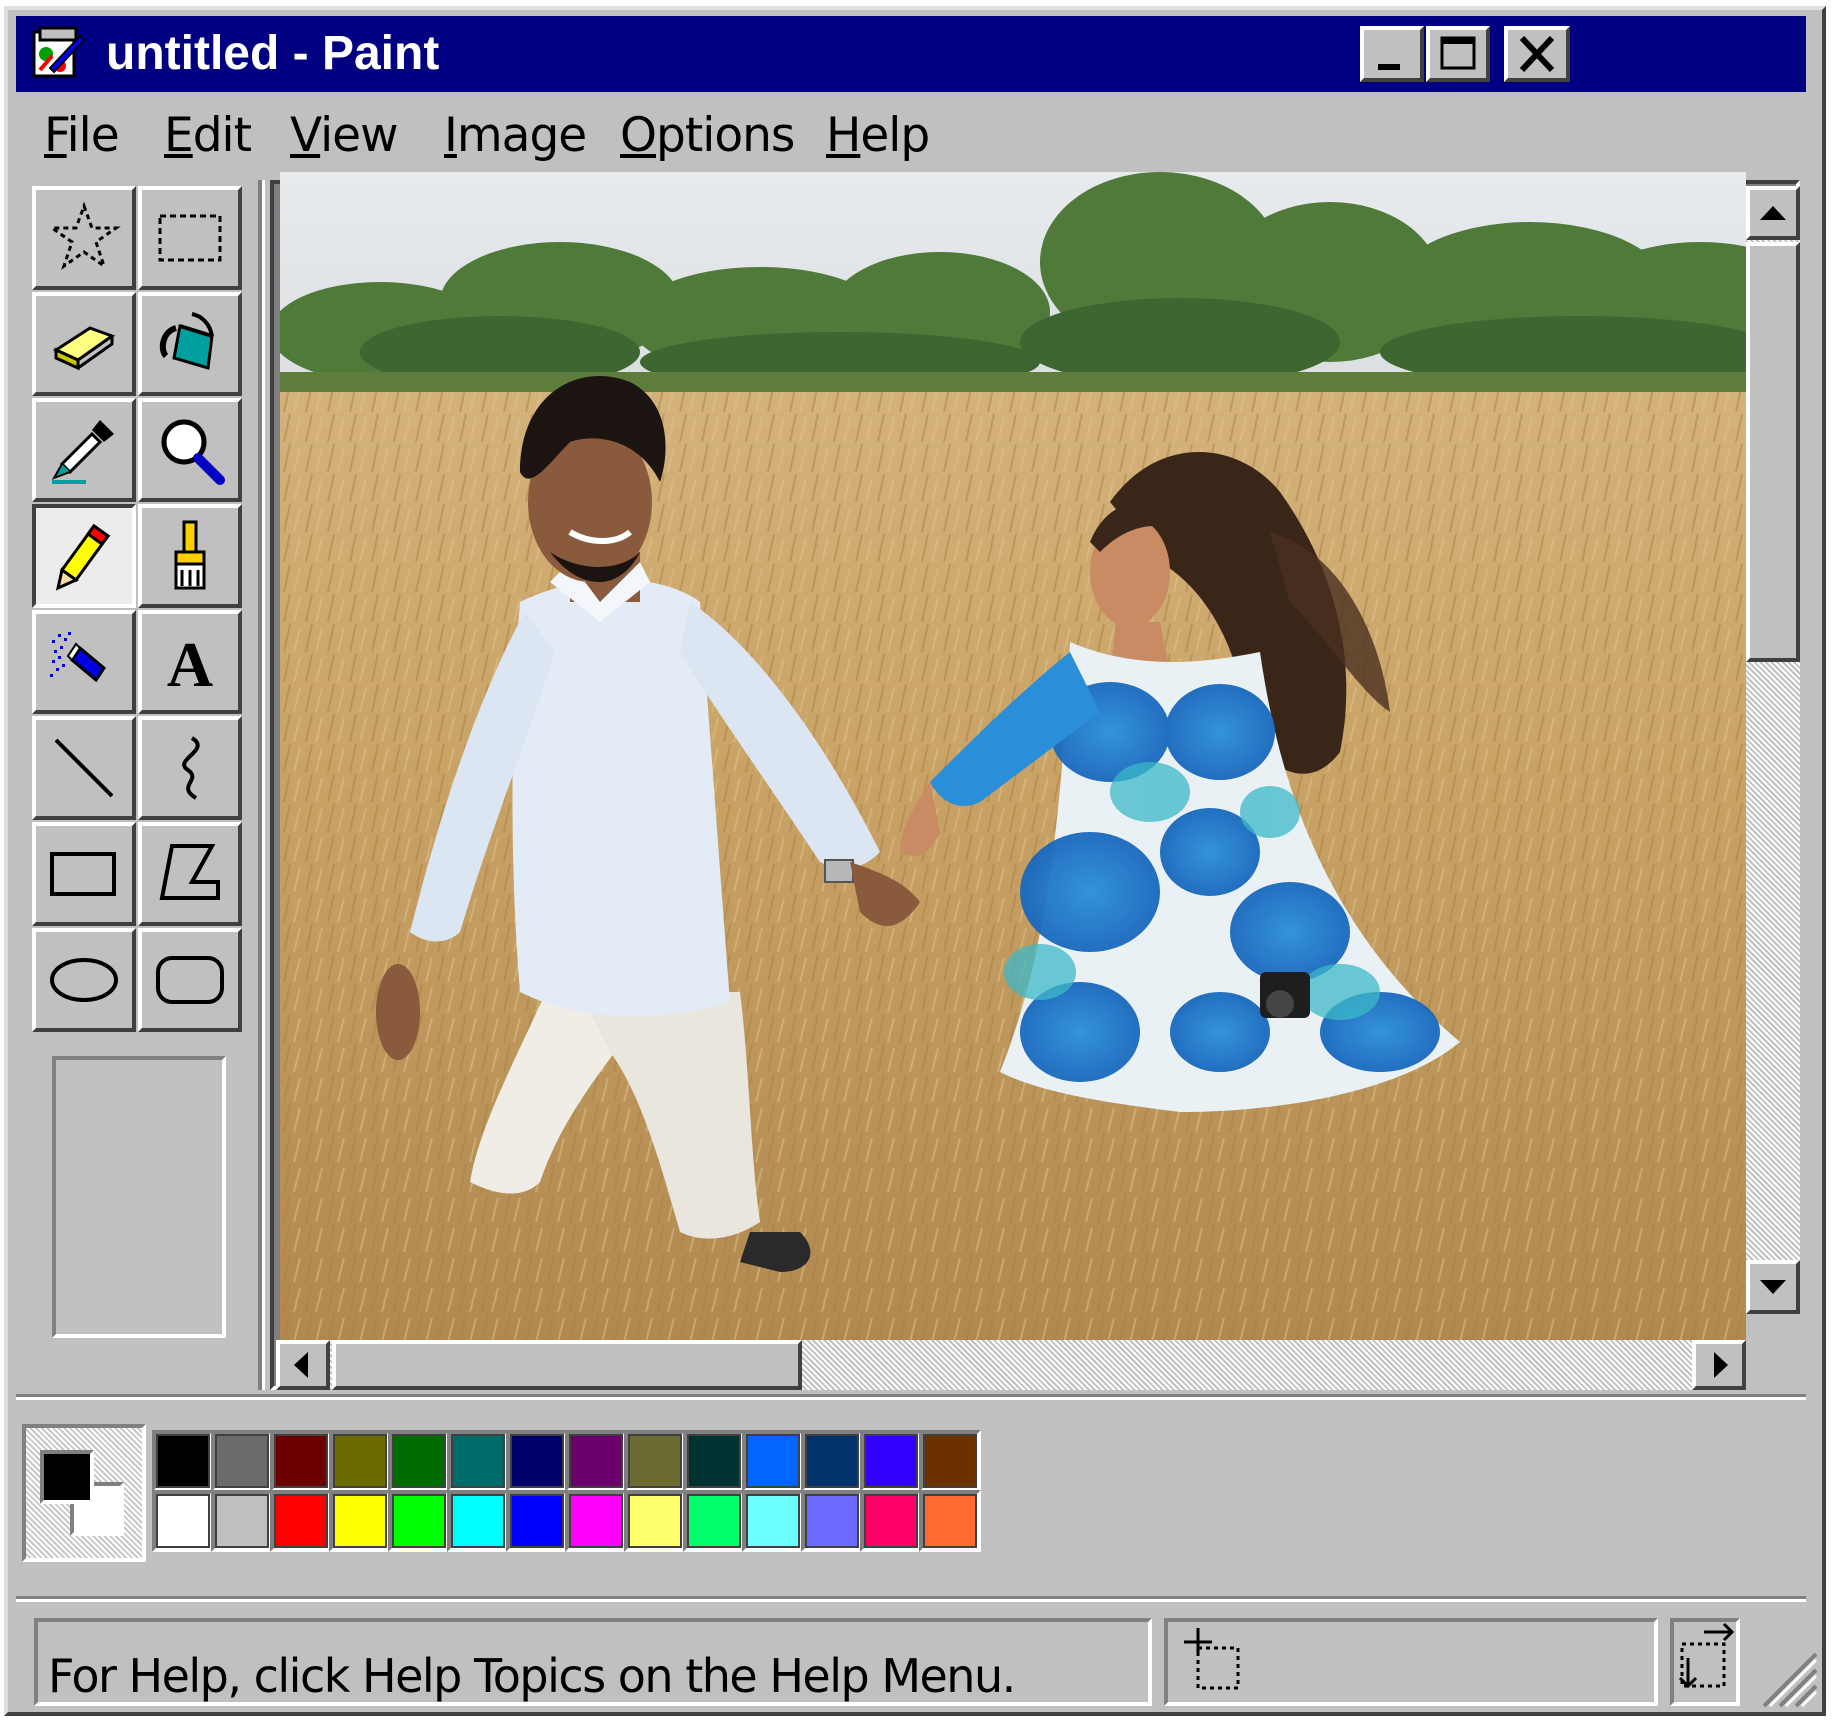  What do you see at coordinates (1392, 54) in the screenshot?
I see `minimize-button` at bounding box center [1392, 54].